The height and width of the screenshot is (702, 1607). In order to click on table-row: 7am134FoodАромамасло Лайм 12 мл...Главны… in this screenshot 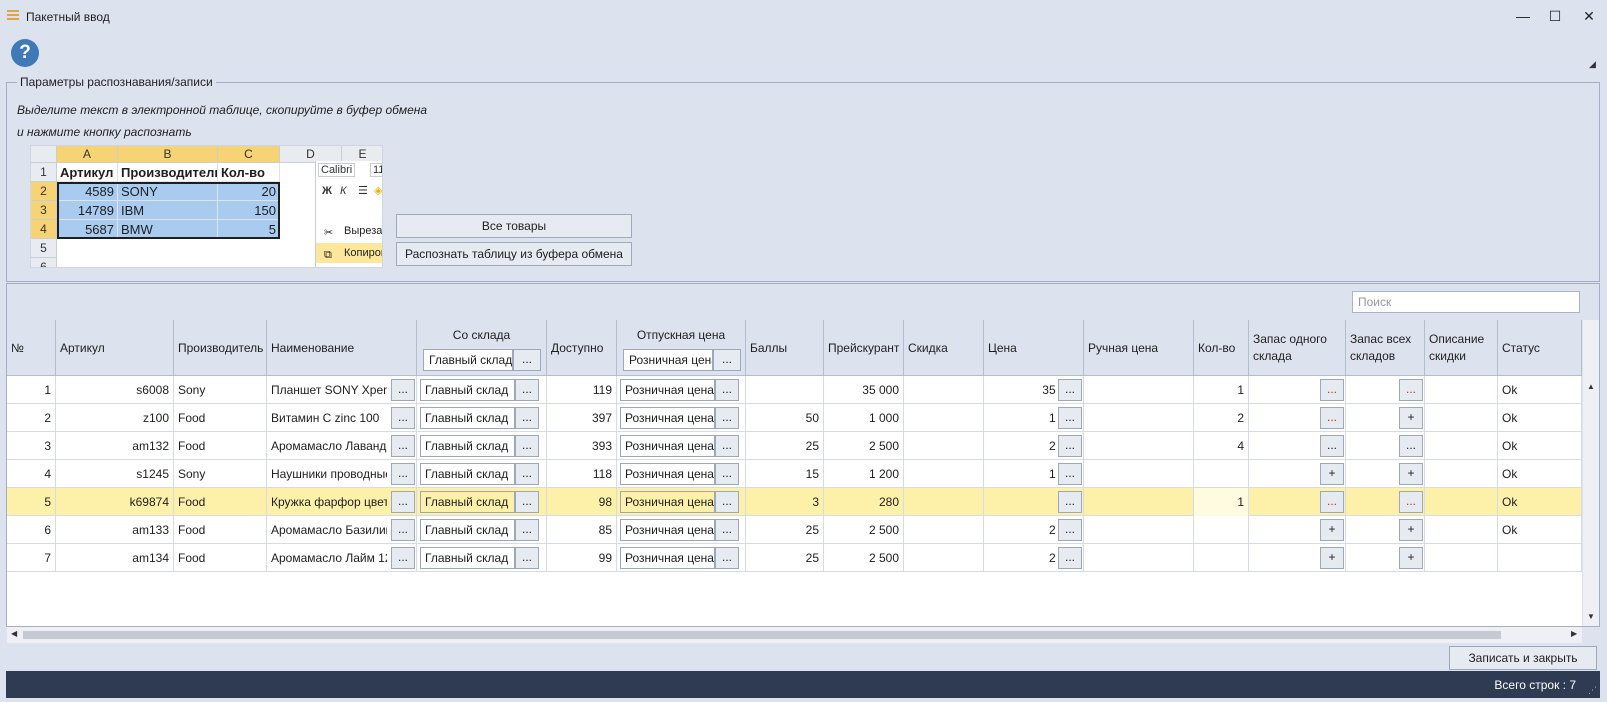, I will do `click(794, 558)`.